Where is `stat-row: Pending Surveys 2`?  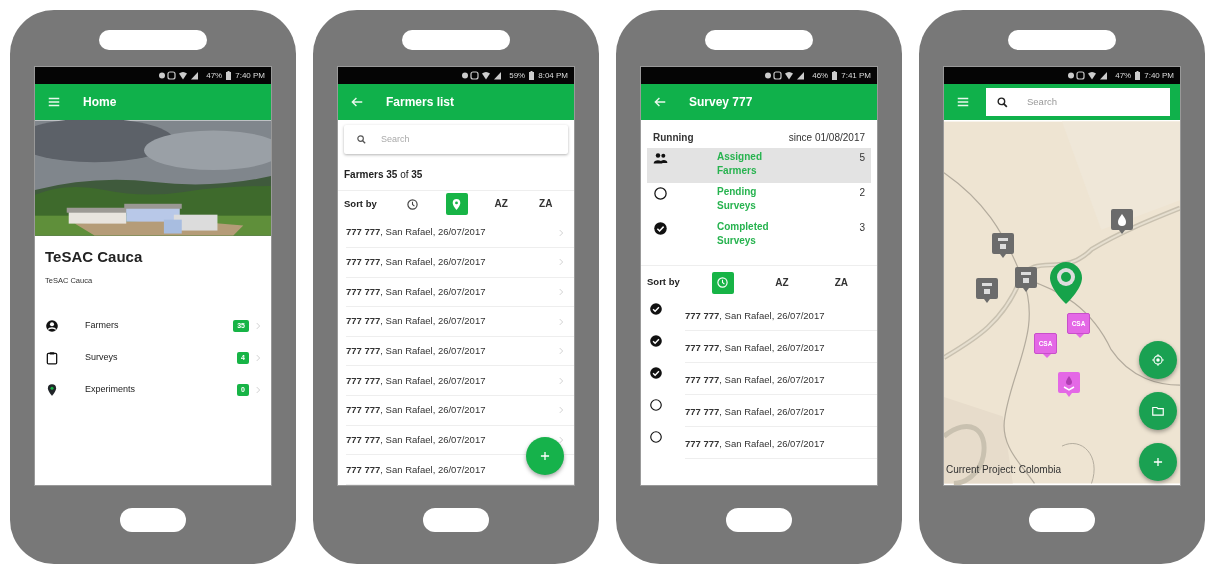
stat-row: Pending Surveys 2 is located at coordinates (759, 200).